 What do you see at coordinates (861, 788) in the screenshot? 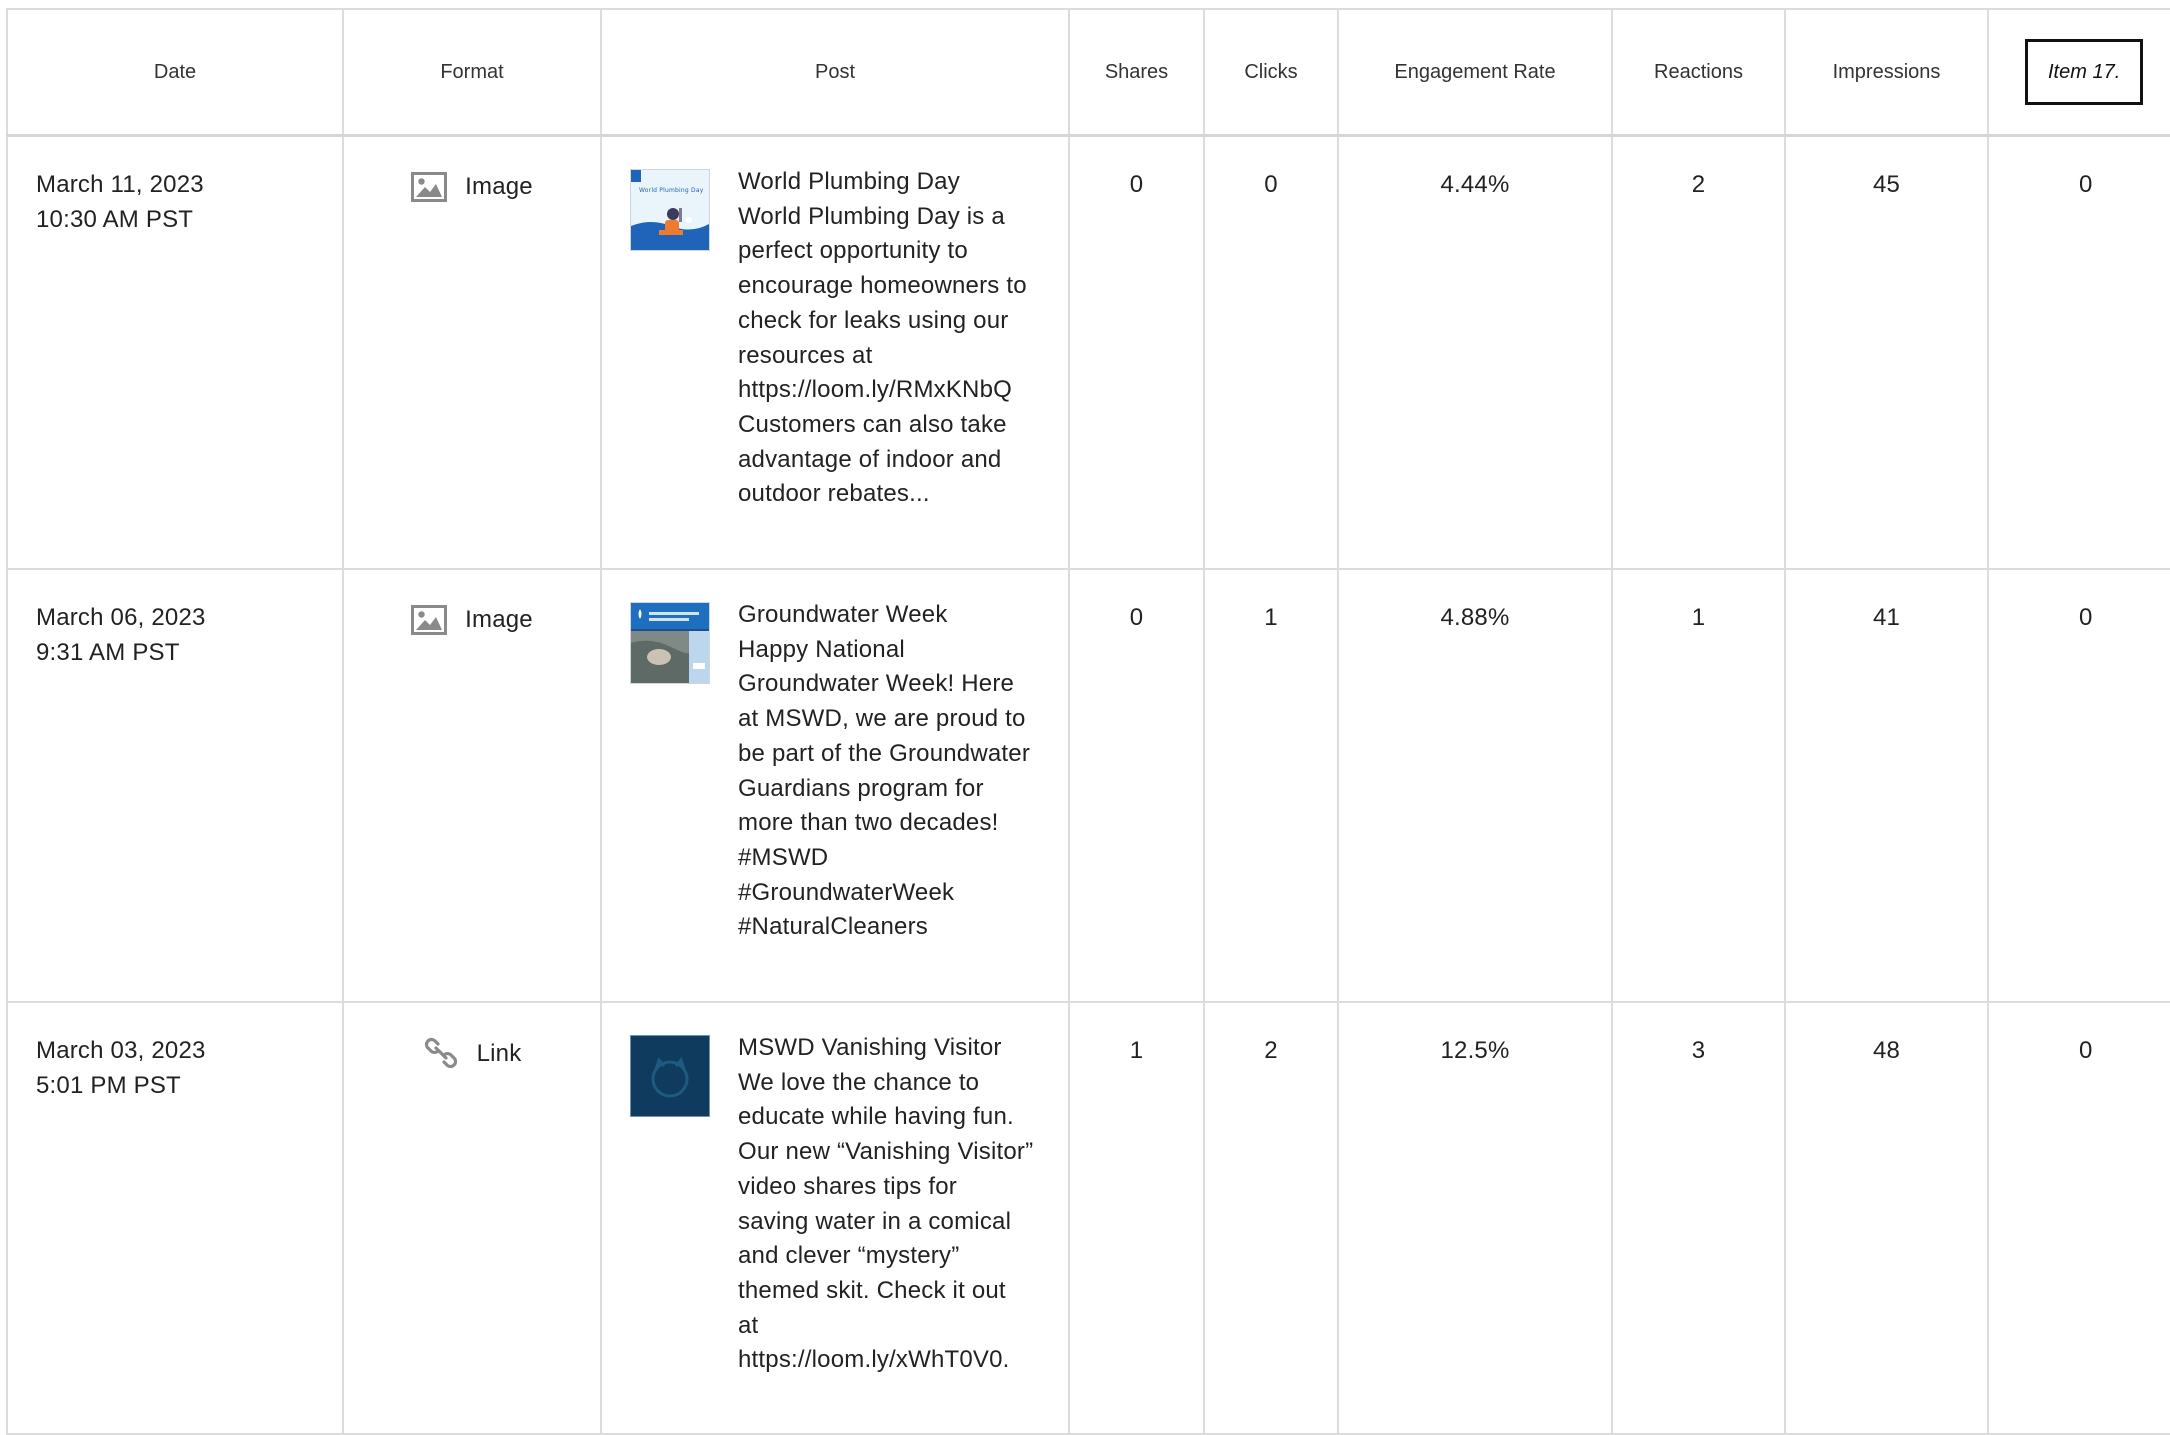
I see `post-line: Guardians program for` at bounding box center [861, 788].